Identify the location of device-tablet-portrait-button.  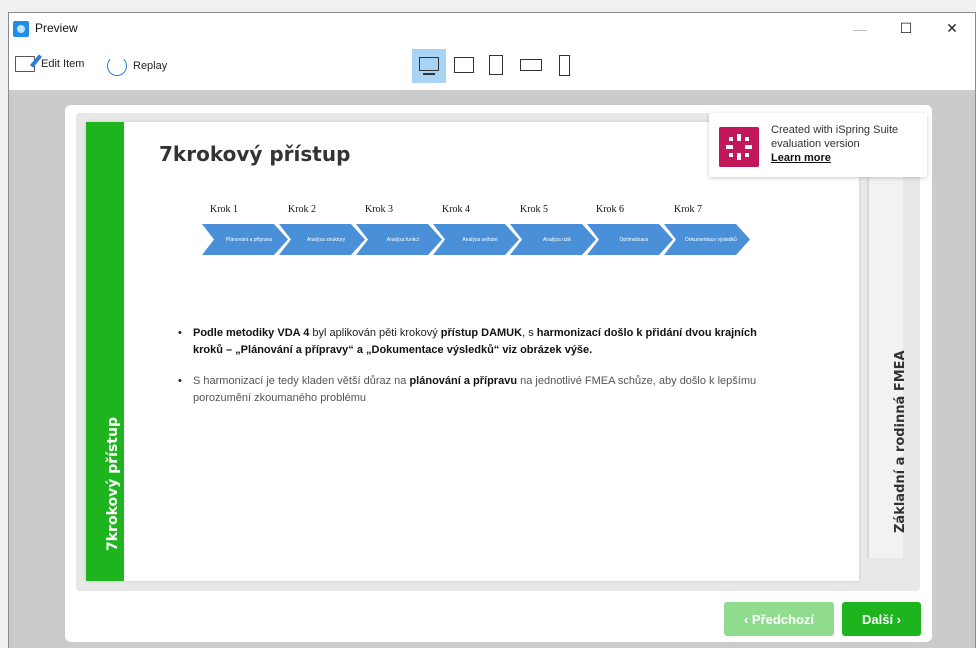
(496, 66).